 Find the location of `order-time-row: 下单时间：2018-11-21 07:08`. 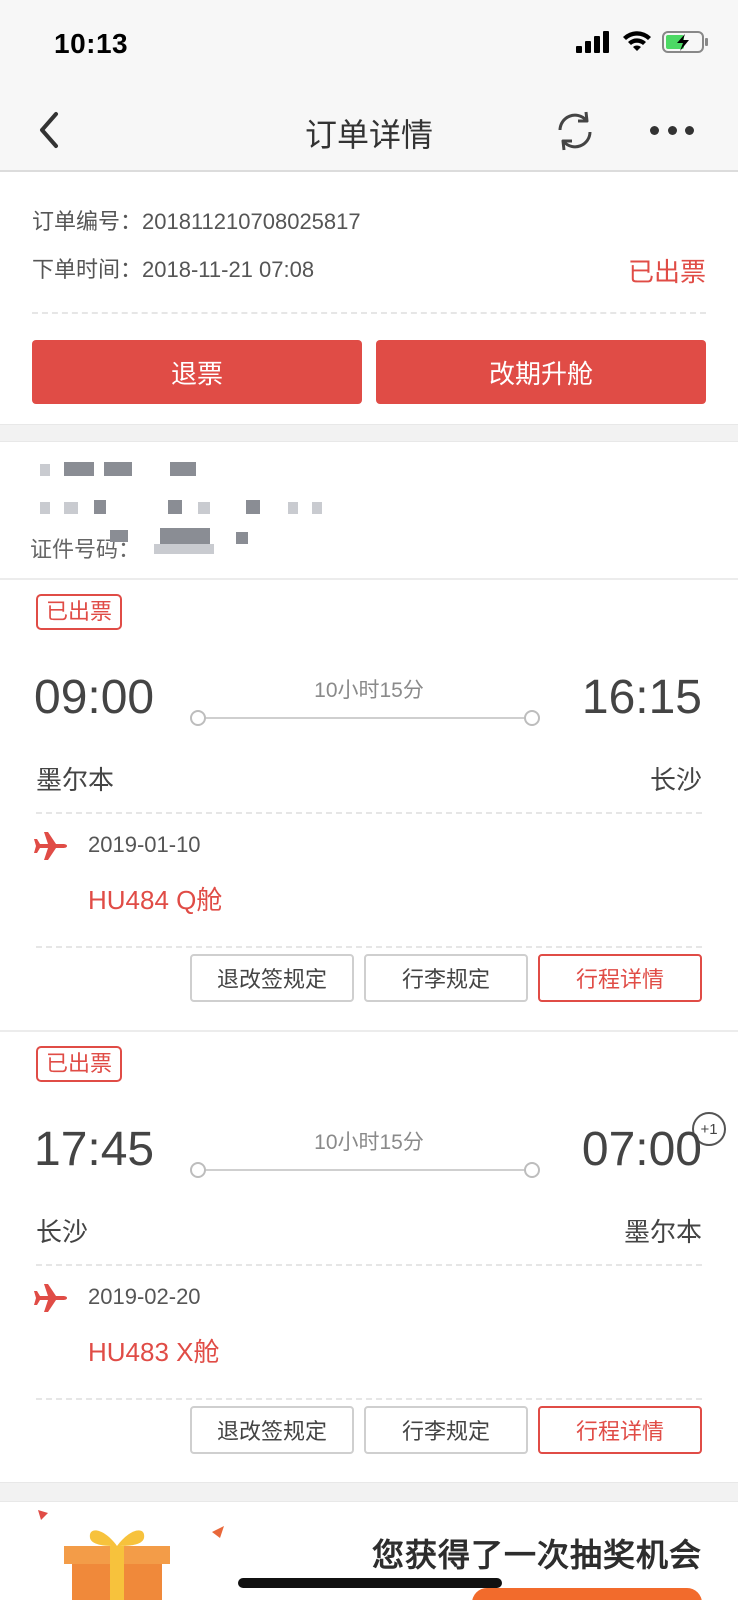

order-time-row: 下单时间：2018-11-21 07:08 is located at coordinates (173, 268).